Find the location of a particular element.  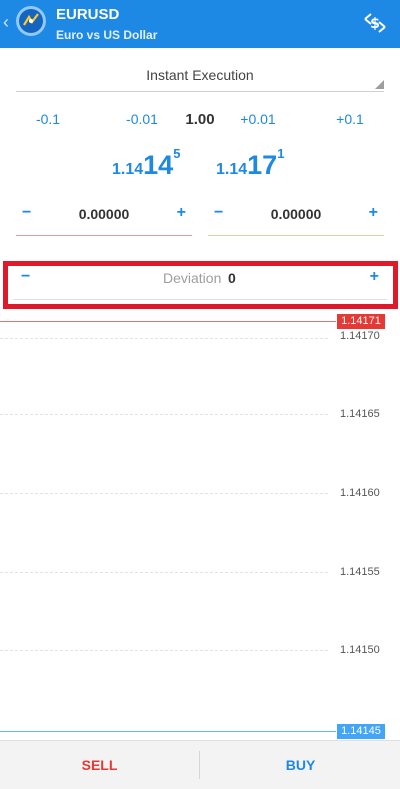

stop-loss-stepper: − 0.00000 + is located at coordinates (104, 217).